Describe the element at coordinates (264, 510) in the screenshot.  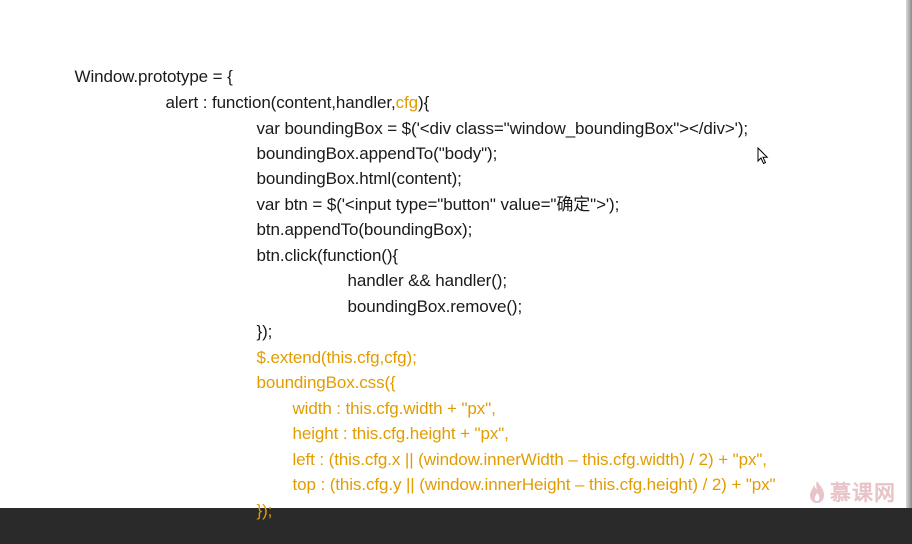
I see `code-line-highlighted: });` at that location.